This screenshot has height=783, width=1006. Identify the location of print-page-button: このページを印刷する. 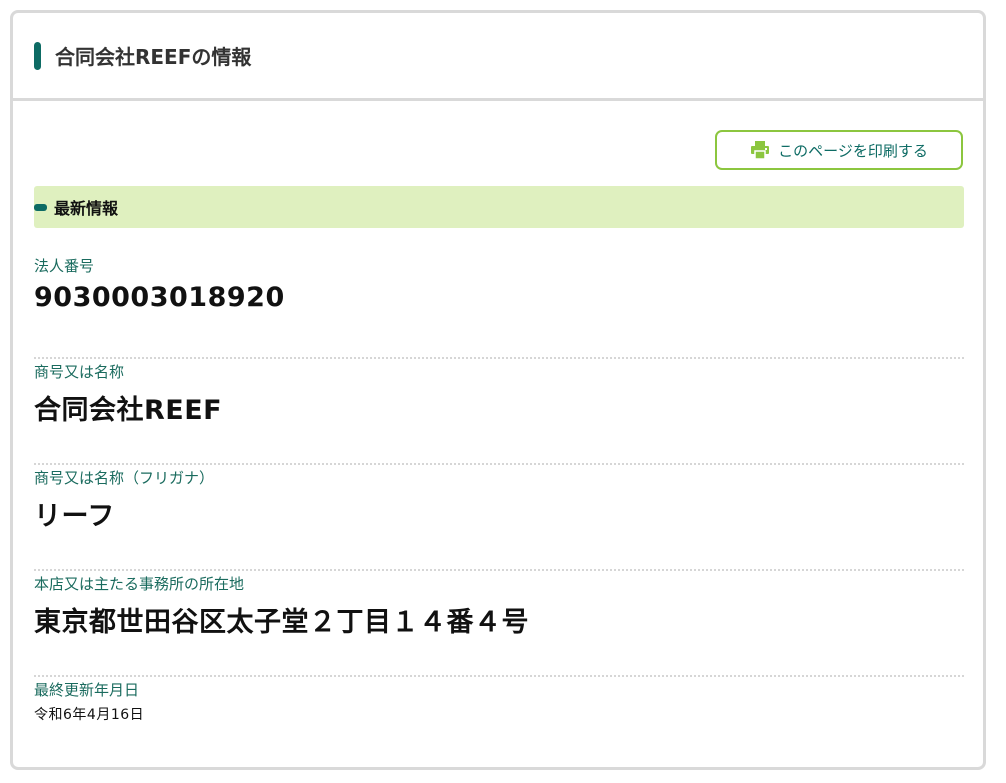
(839, 150).